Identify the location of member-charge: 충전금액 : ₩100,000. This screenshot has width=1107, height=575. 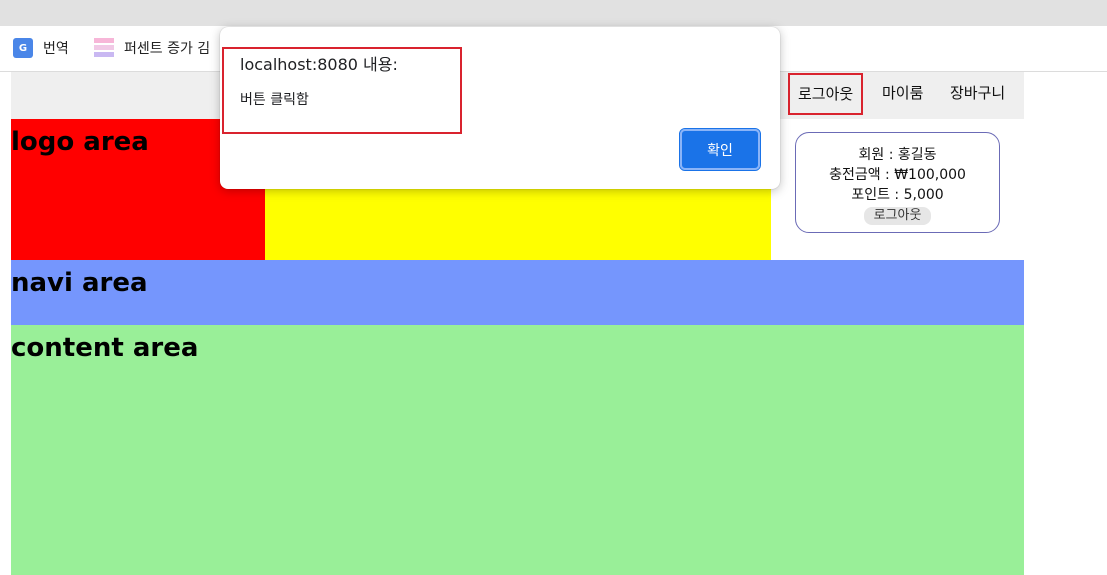
(897, 175).